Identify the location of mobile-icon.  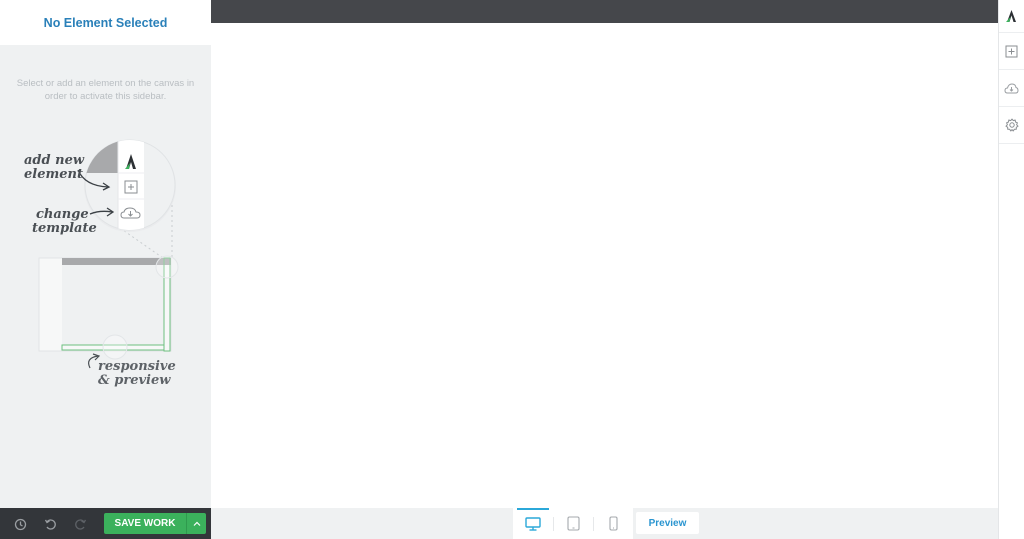
(613, 523).